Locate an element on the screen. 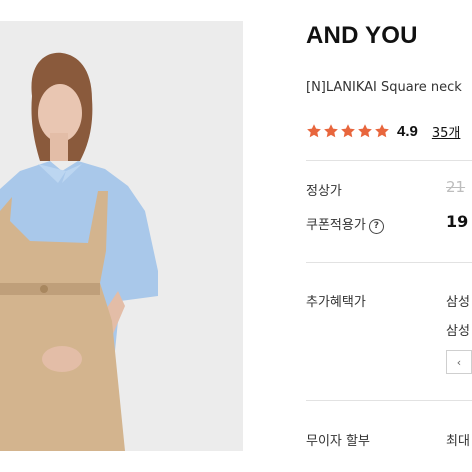 The height and width of the screenshot is (472, 472). star-rating is located at coordinates (348, 131).